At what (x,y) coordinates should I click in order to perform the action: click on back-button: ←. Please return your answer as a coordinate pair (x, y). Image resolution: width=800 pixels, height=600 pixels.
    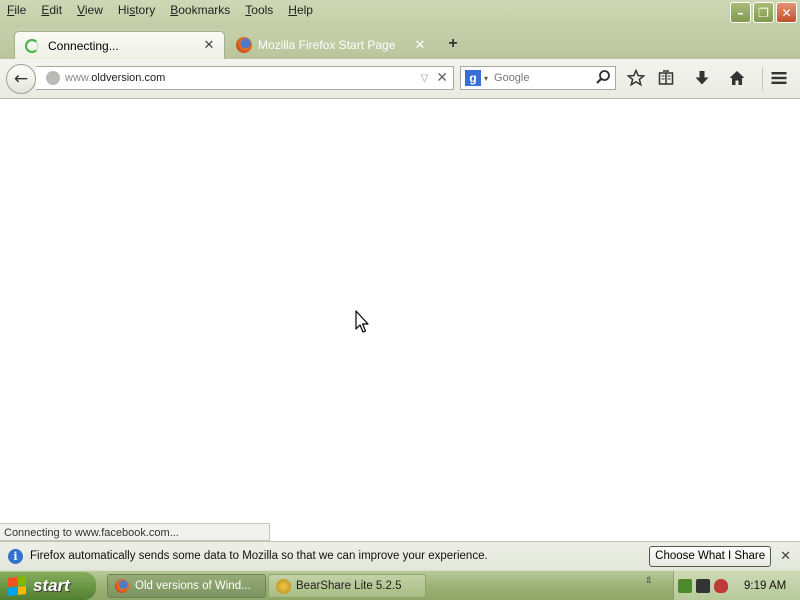
    Looking at the image, I should click on (21, 79).